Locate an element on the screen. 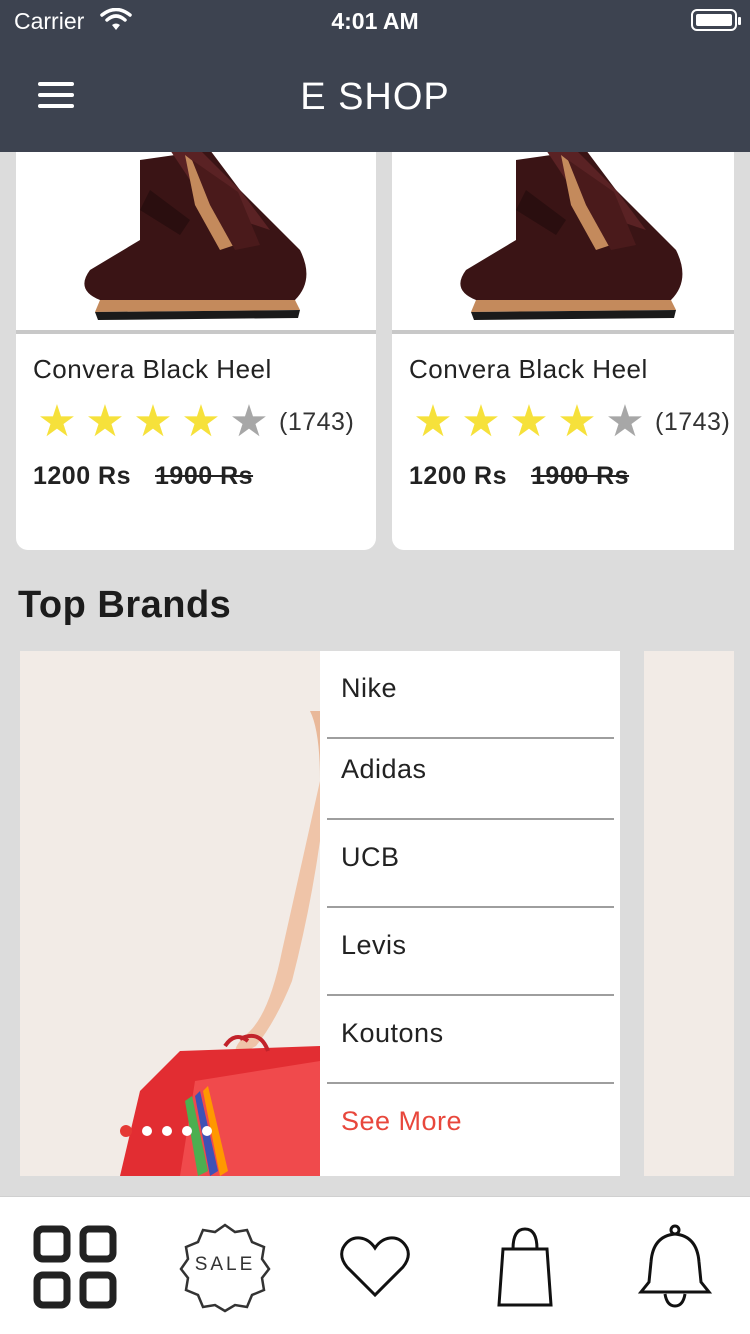 The image size is (750, 1334). carousel-dot-active is located at coordinates (126, 1131).